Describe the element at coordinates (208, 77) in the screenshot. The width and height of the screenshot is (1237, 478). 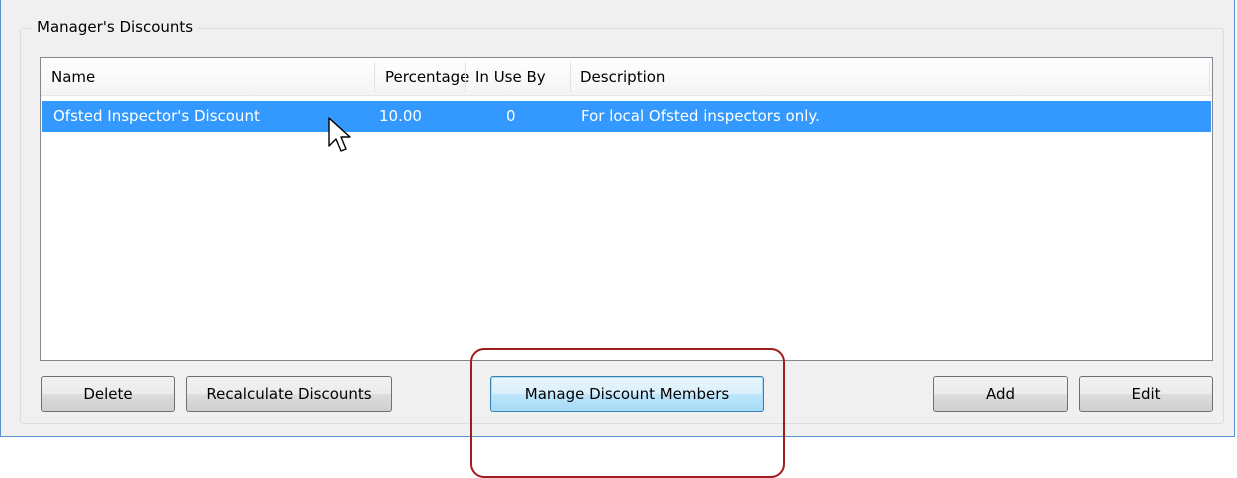
I see `column-header-name: Name` at that location.